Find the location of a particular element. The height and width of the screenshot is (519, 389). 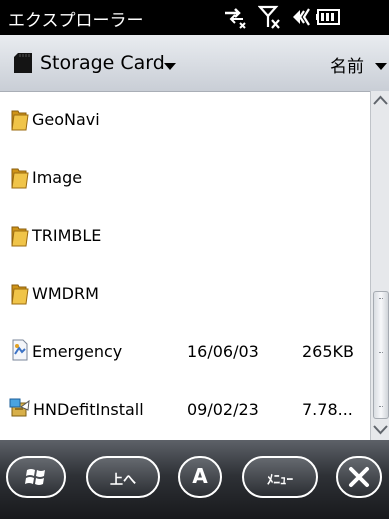

chevron-down-icon is located at coordinates (170, 66).